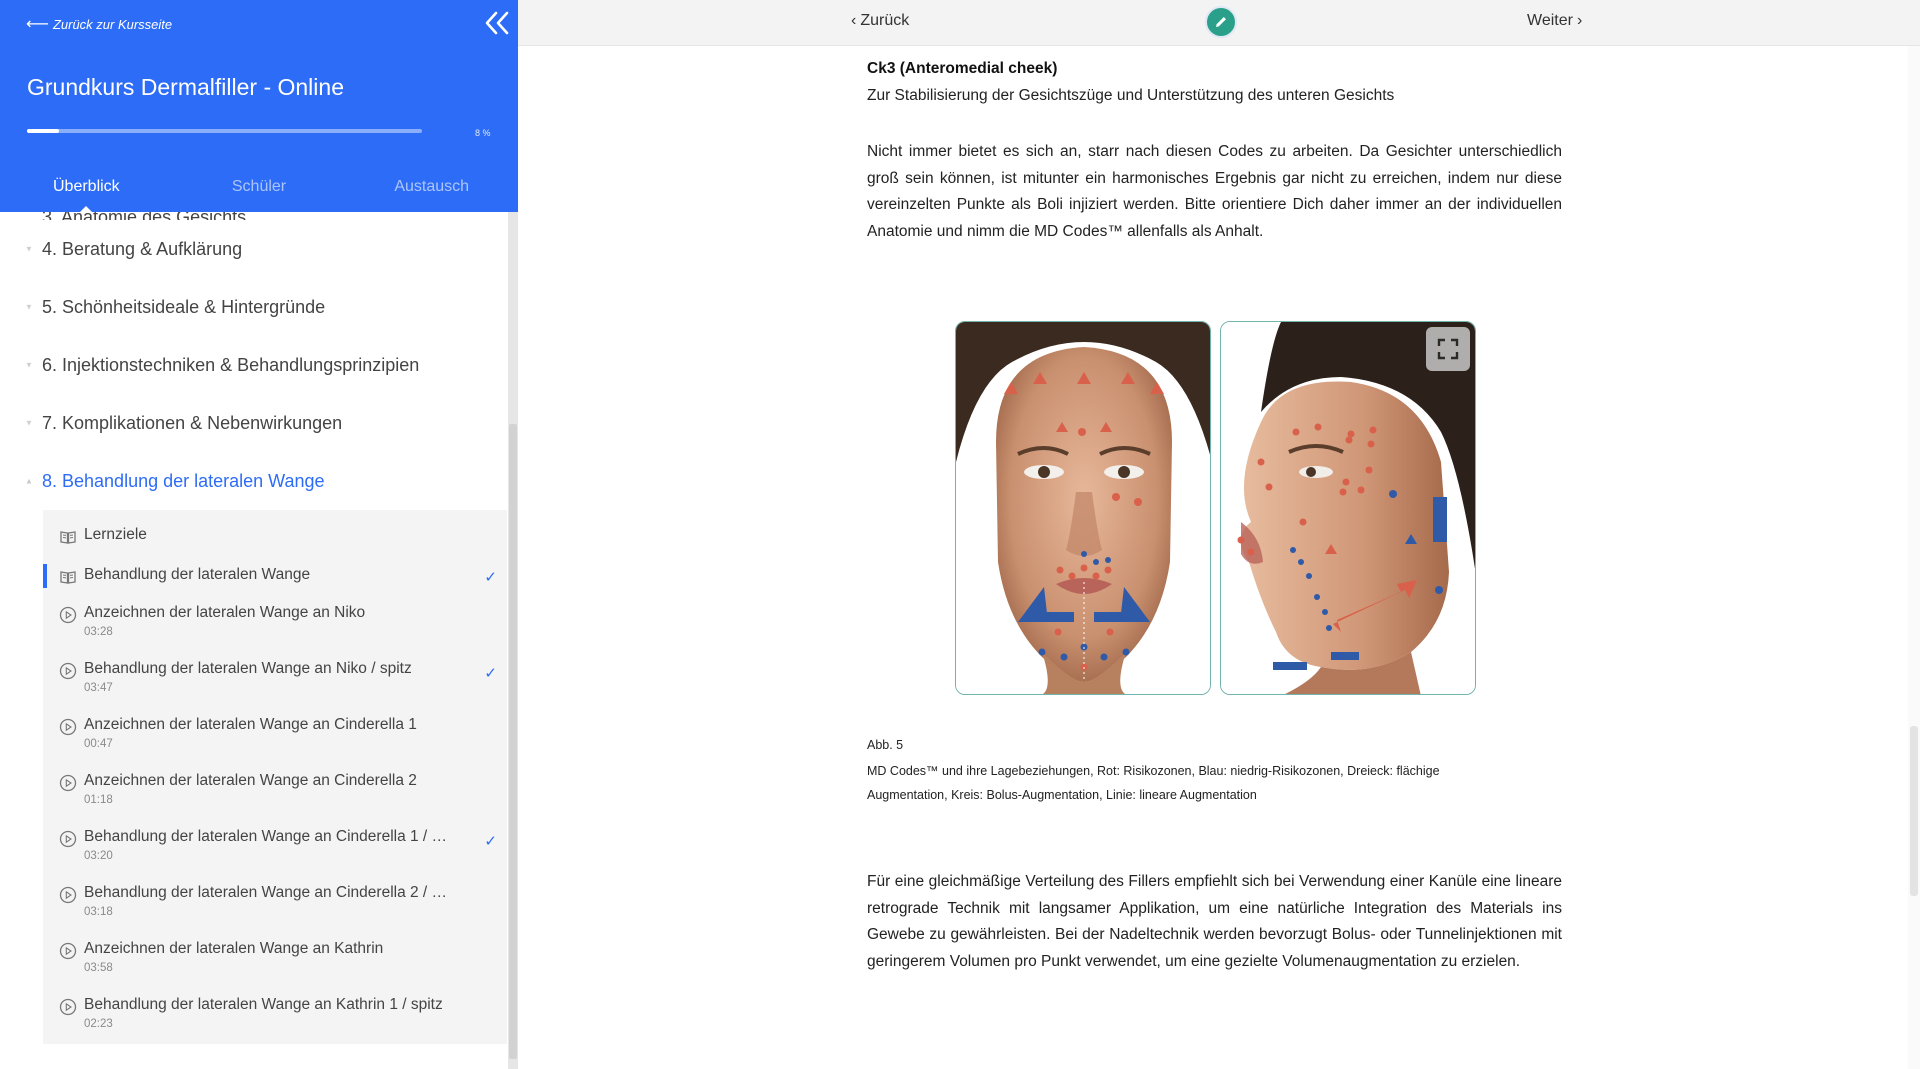 The height and width of the screenshot is (1069, 1920). Describe the element at coordinates (37, 24) in the screenshot. I see `arrow-left-icon: ⟵` at that location.